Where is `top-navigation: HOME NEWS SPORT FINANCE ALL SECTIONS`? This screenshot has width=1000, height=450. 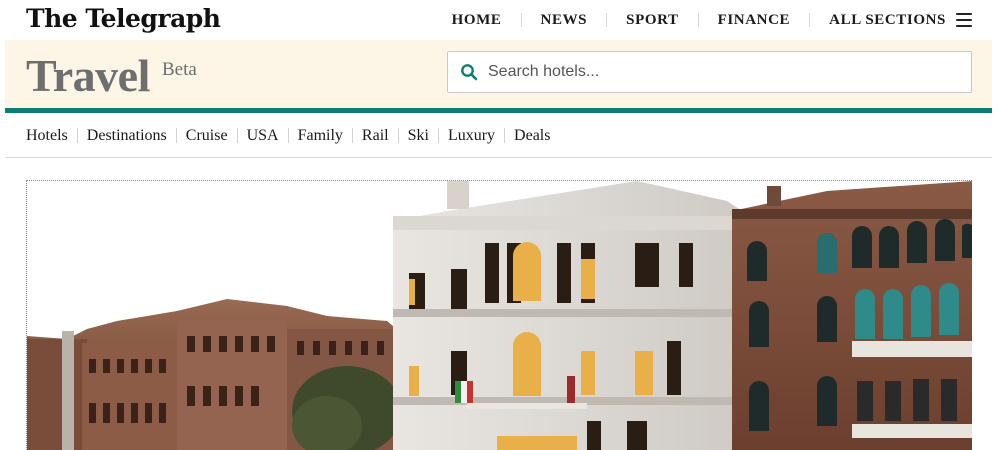
top-navigation: HOME NEWS SPORT FINANCE ALL SECTIONS is located at coordinates (712, 20).